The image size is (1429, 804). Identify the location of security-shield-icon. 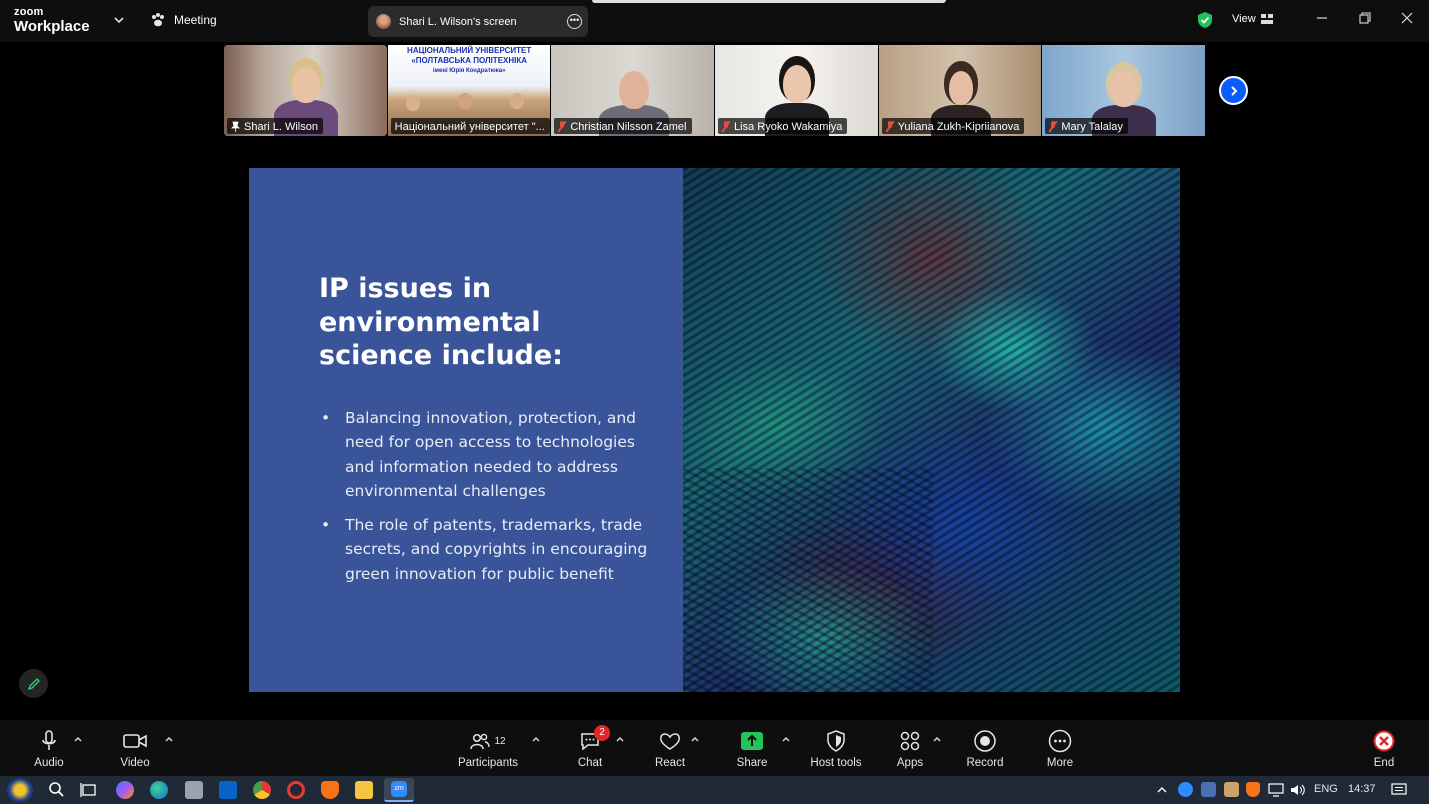
(1205, 20).